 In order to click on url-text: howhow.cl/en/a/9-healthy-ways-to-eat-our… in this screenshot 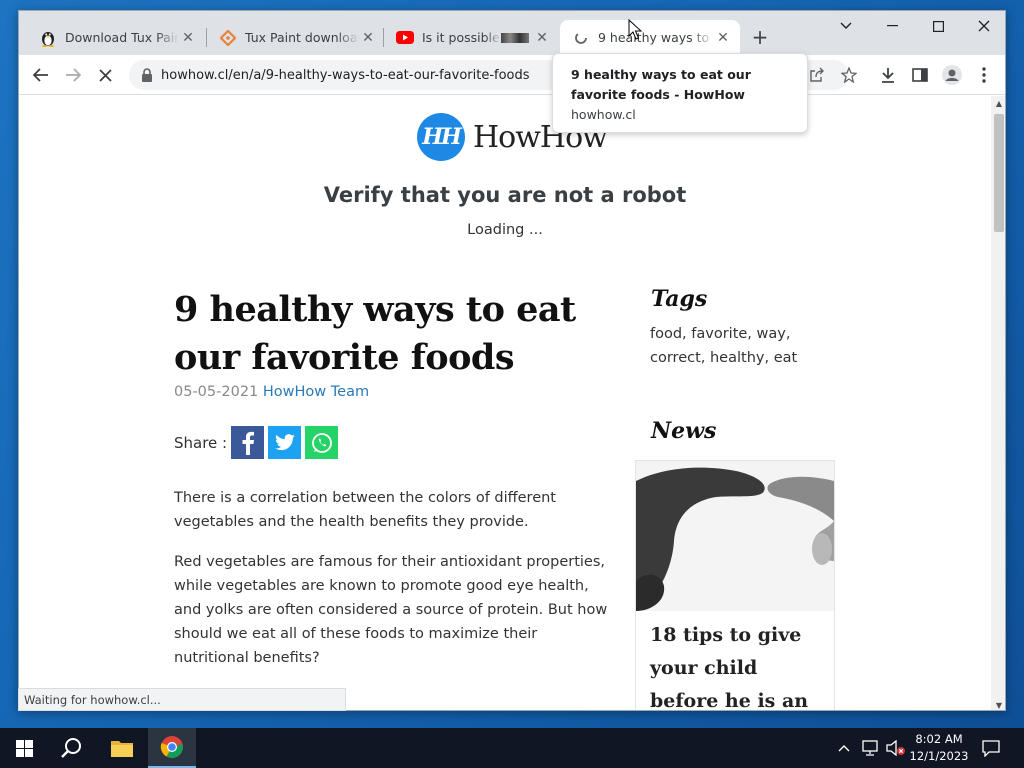, I will do `click(345, 75)`.